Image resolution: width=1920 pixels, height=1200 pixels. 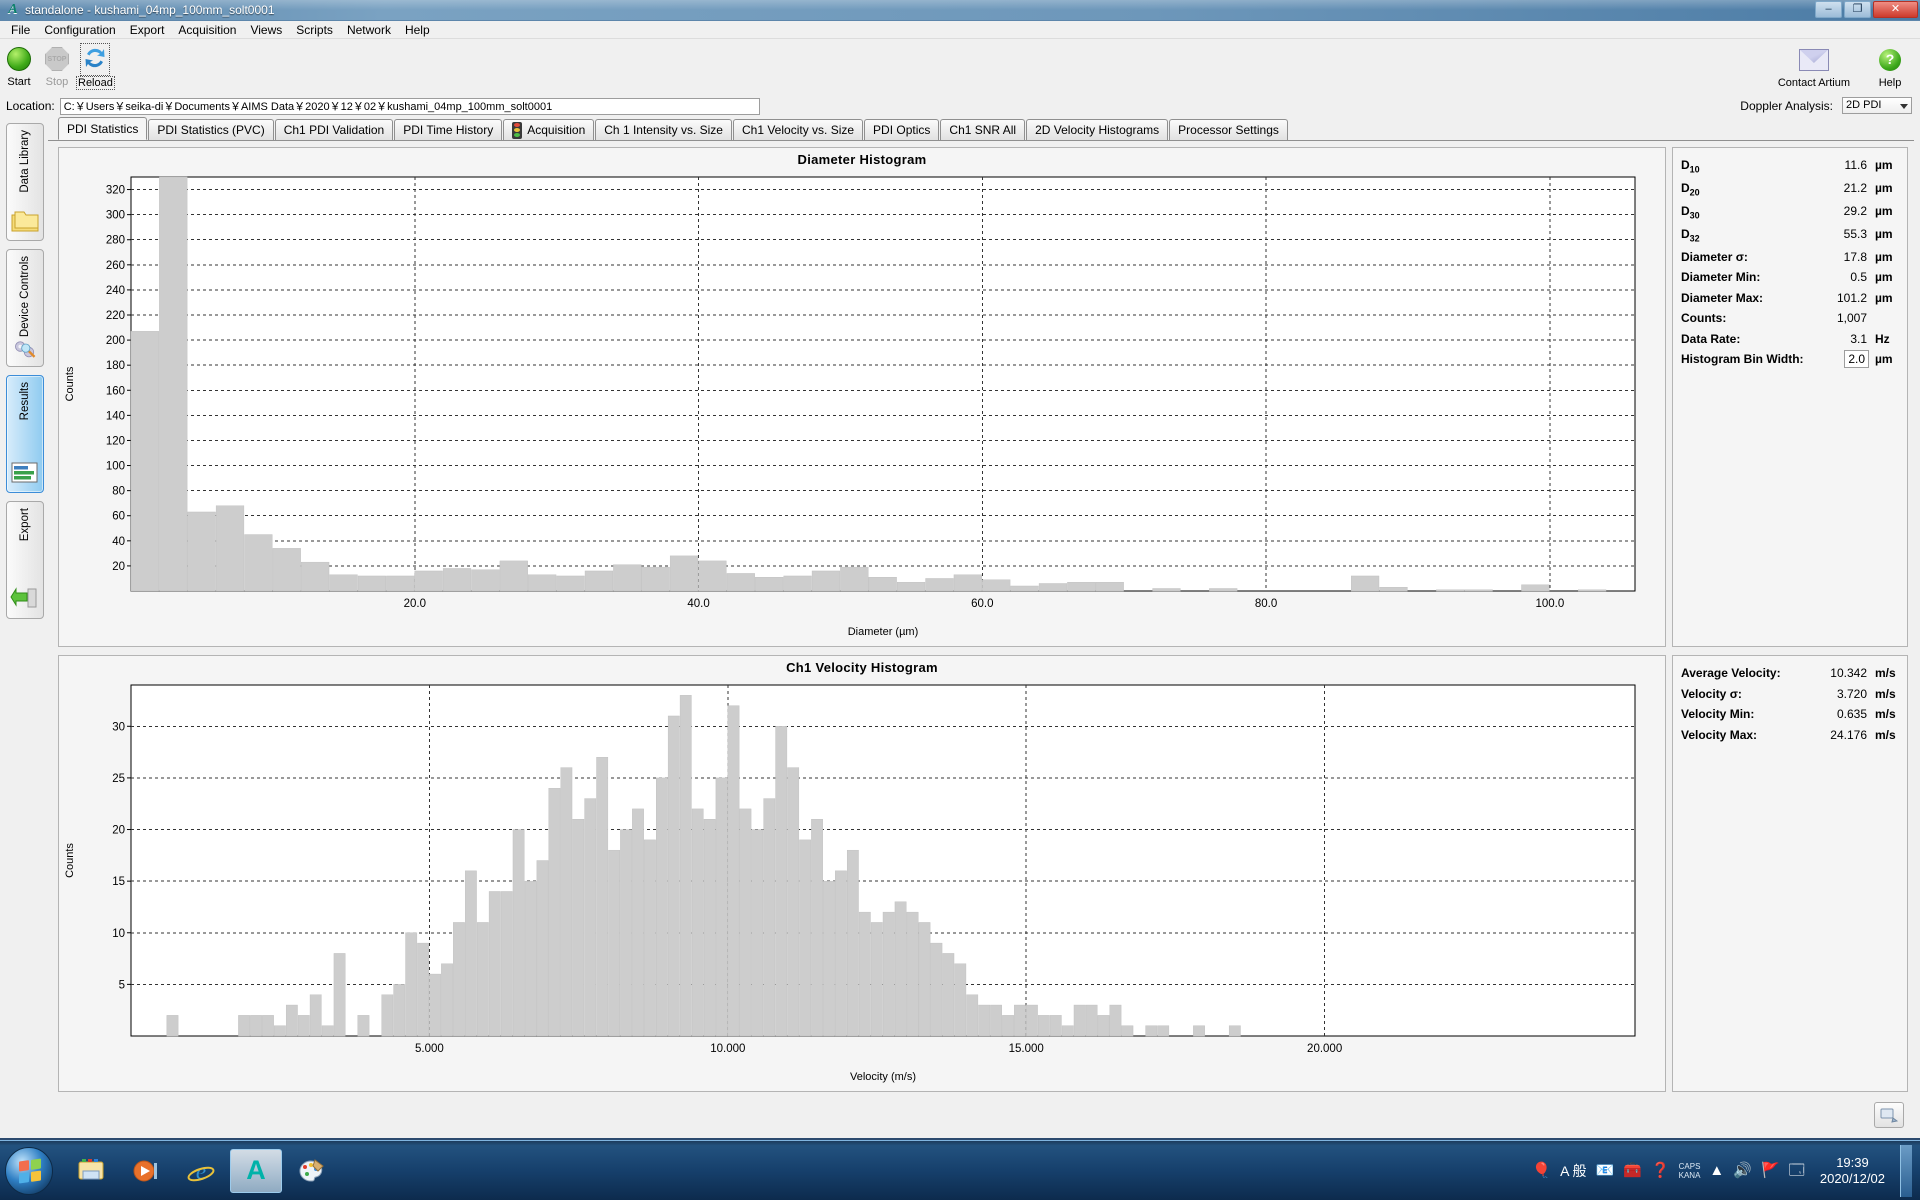 I want to click on taskbar-internet-explorer-button: e, so click(x=201, y=1171).